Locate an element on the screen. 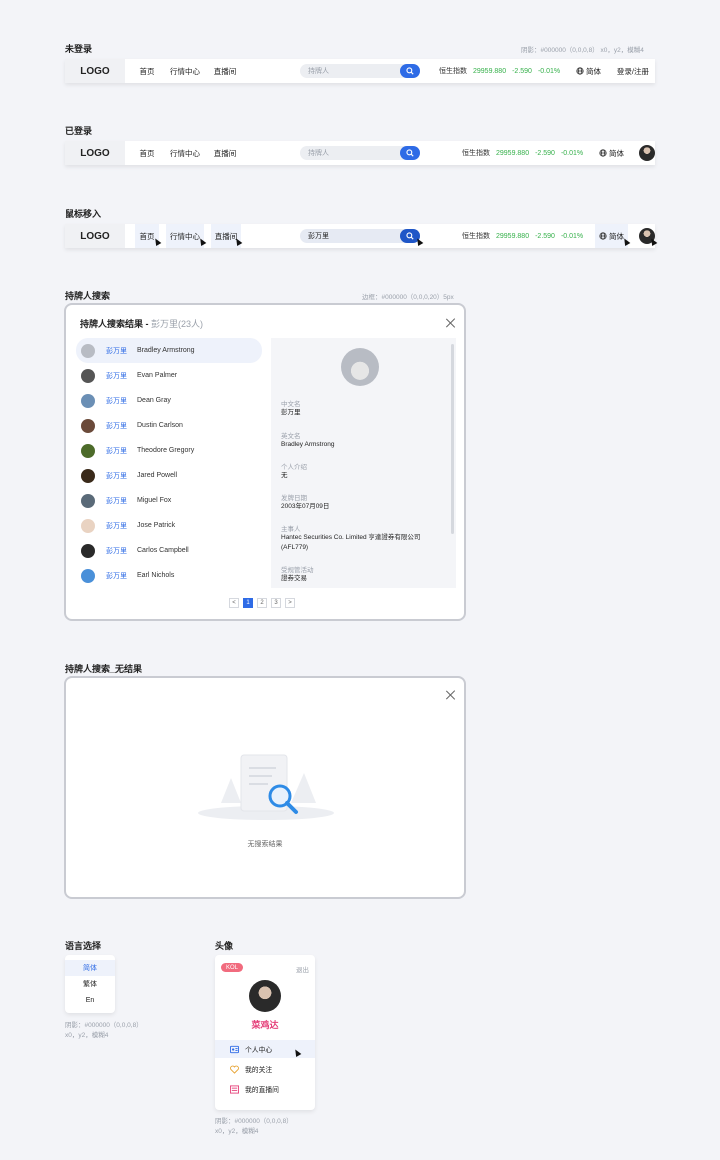  section-title-search: 持牌人搜索 is located at coordinates (88, 296).